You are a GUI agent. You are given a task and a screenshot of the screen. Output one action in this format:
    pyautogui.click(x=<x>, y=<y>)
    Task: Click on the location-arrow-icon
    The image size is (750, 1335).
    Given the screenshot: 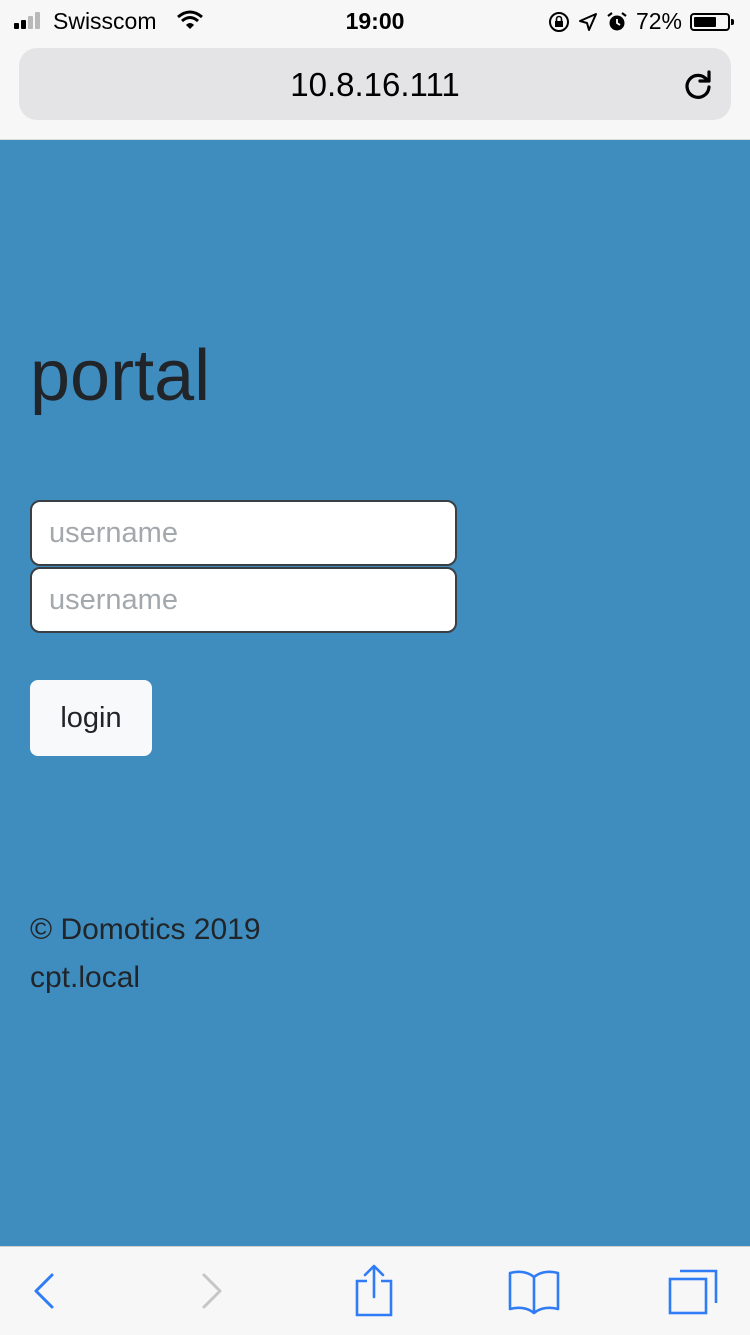 What is the action you would take?
    pyautogui.click(x=587, y=21)
    